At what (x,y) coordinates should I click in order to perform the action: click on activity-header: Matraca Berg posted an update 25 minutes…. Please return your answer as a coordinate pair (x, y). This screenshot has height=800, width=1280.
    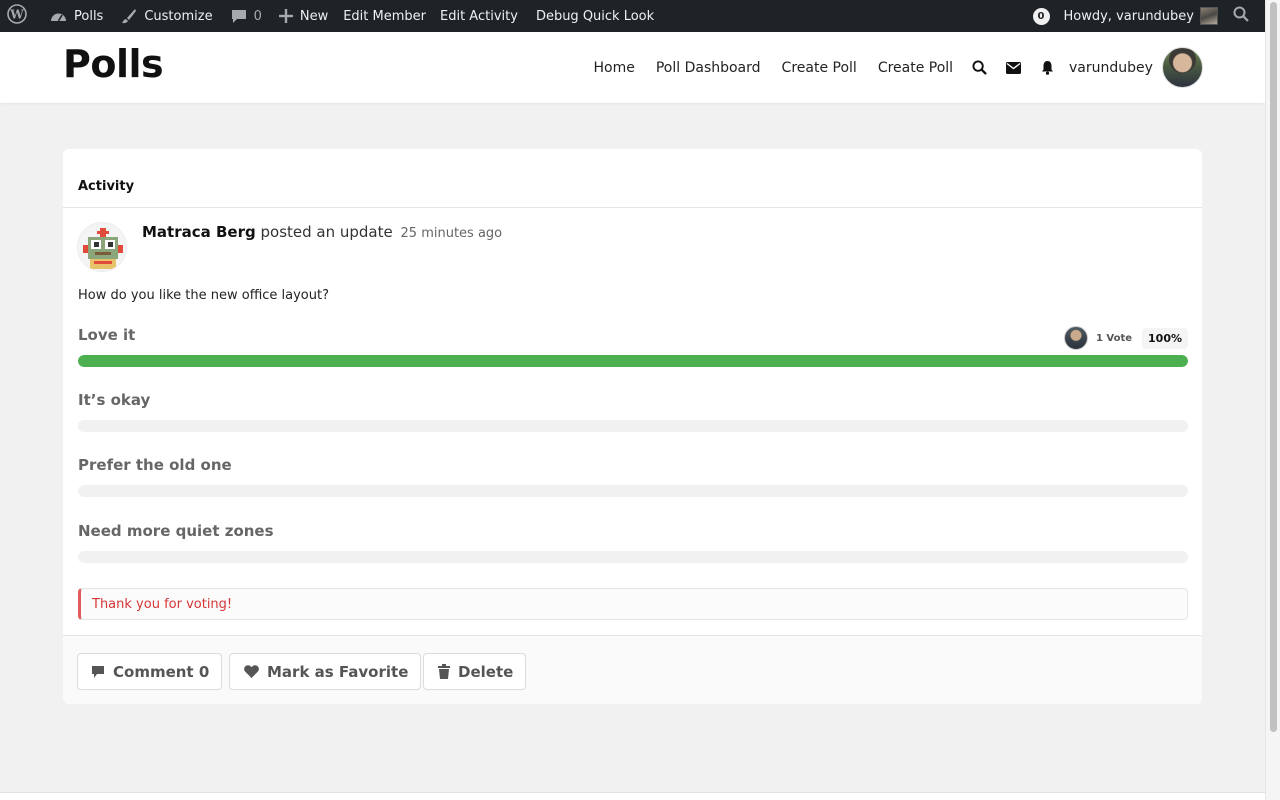
    Looking at the image, I should click on (322, 232).